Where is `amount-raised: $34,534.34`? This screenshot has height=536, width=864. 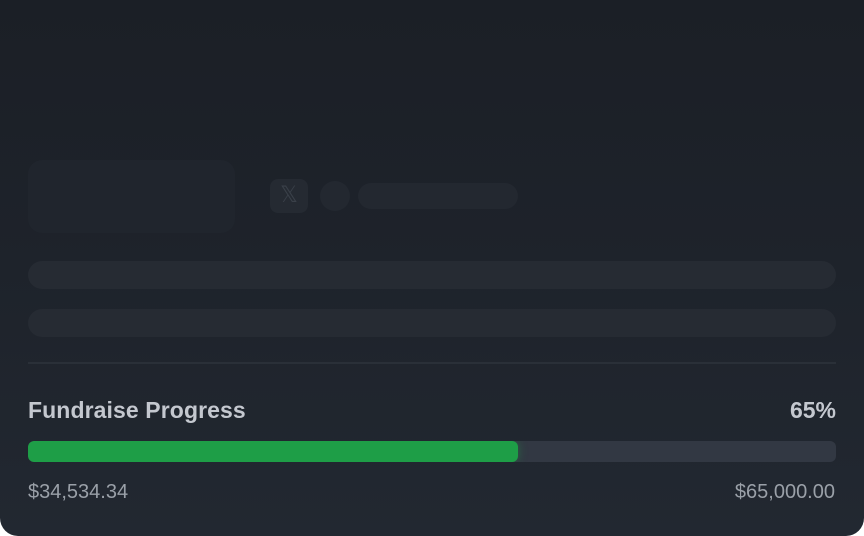 amount-raised: $34,534.34 is located at coordinates (78, 492).